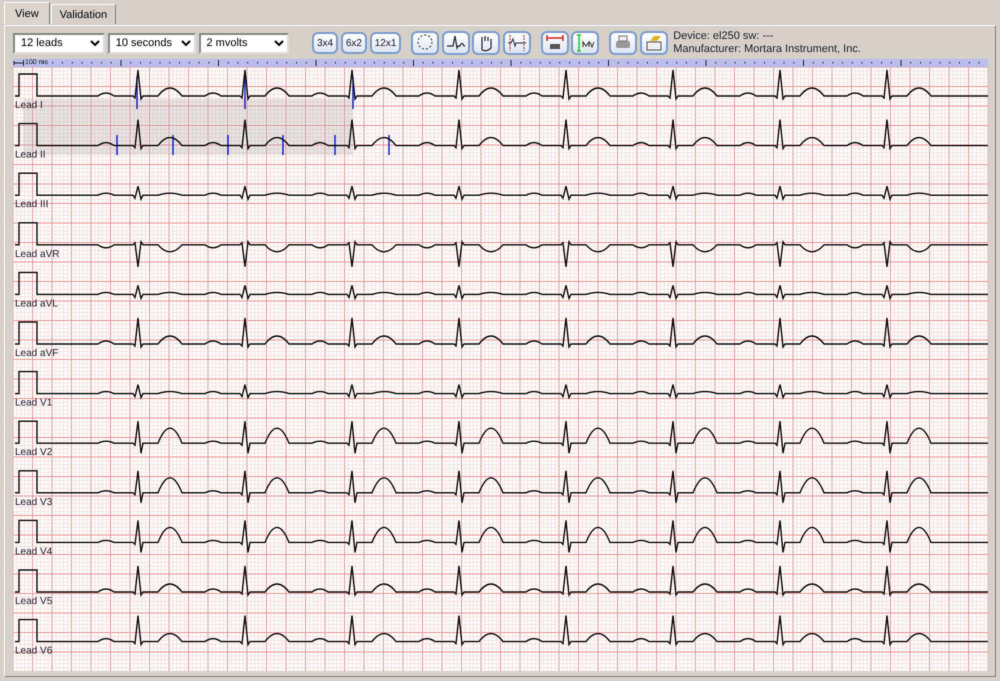  I want to click on device-info: Device: el250 sw: ---, so click(723, 36).